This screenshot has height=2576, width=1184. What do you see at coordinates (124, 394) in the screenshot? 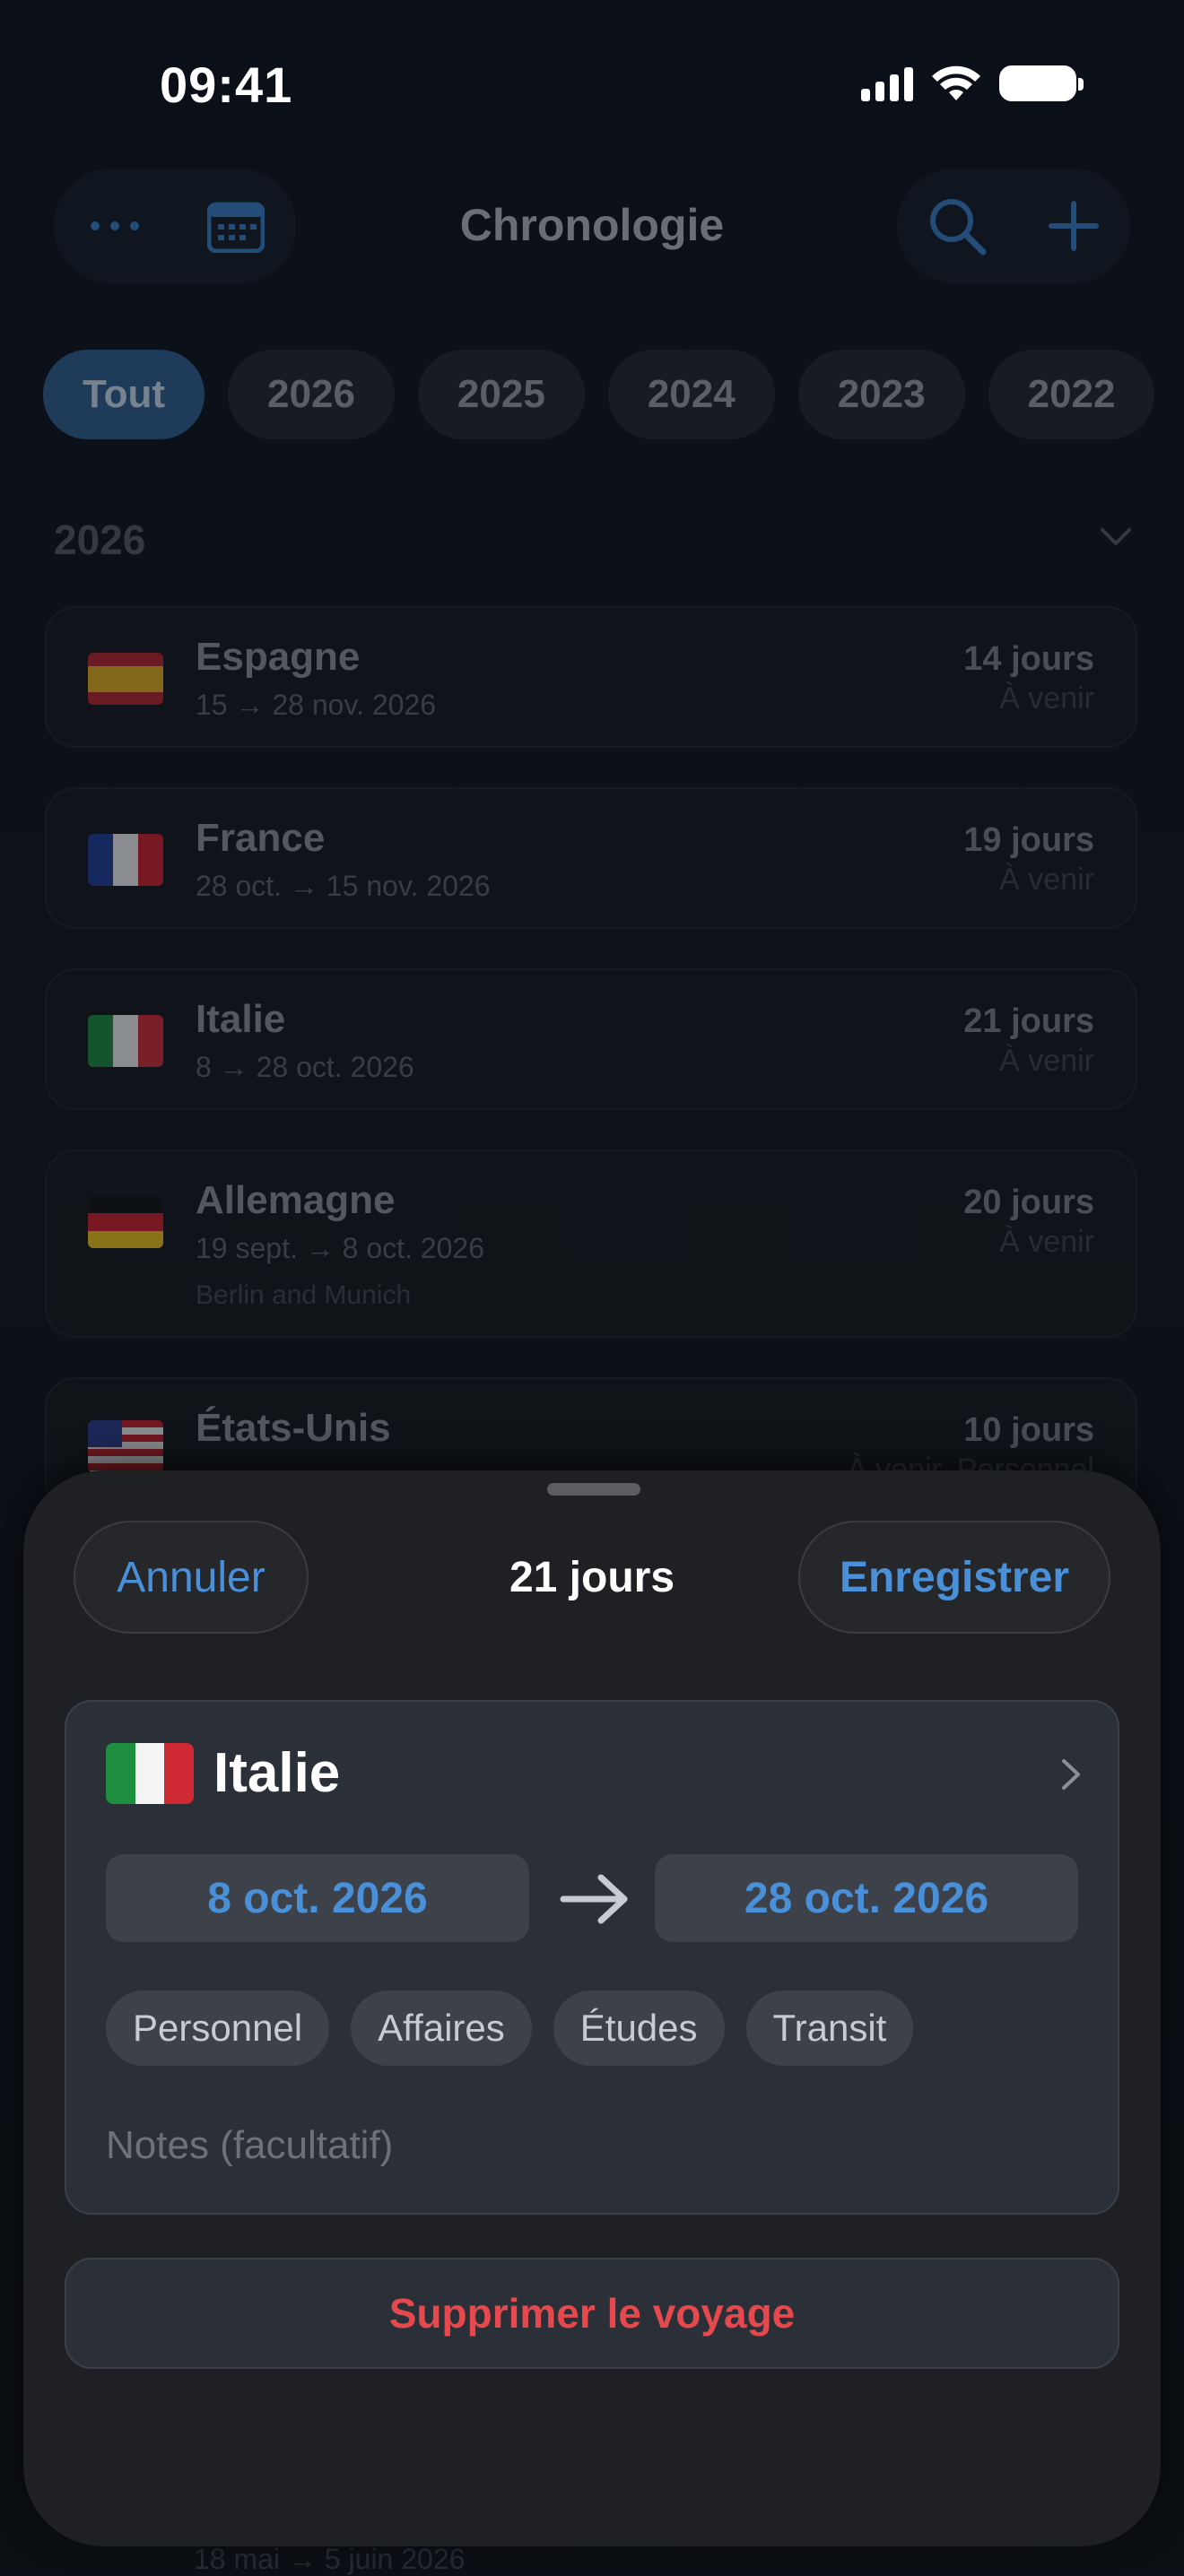
I see `filter-chip-all: Tout` at bounding box center [124, 394].